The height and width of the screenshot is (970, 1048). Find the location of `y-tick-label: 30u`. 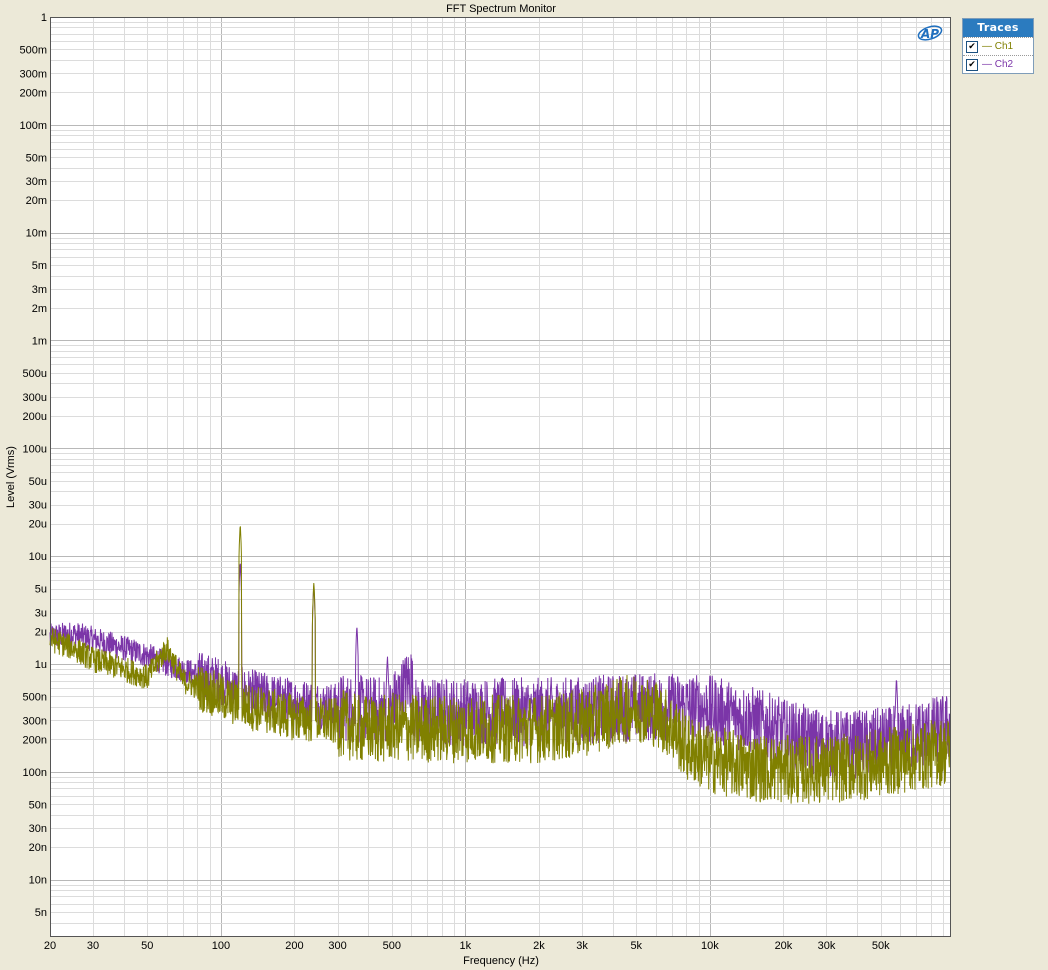

y-tick-label: 30u is located at coordinates (38, 506).